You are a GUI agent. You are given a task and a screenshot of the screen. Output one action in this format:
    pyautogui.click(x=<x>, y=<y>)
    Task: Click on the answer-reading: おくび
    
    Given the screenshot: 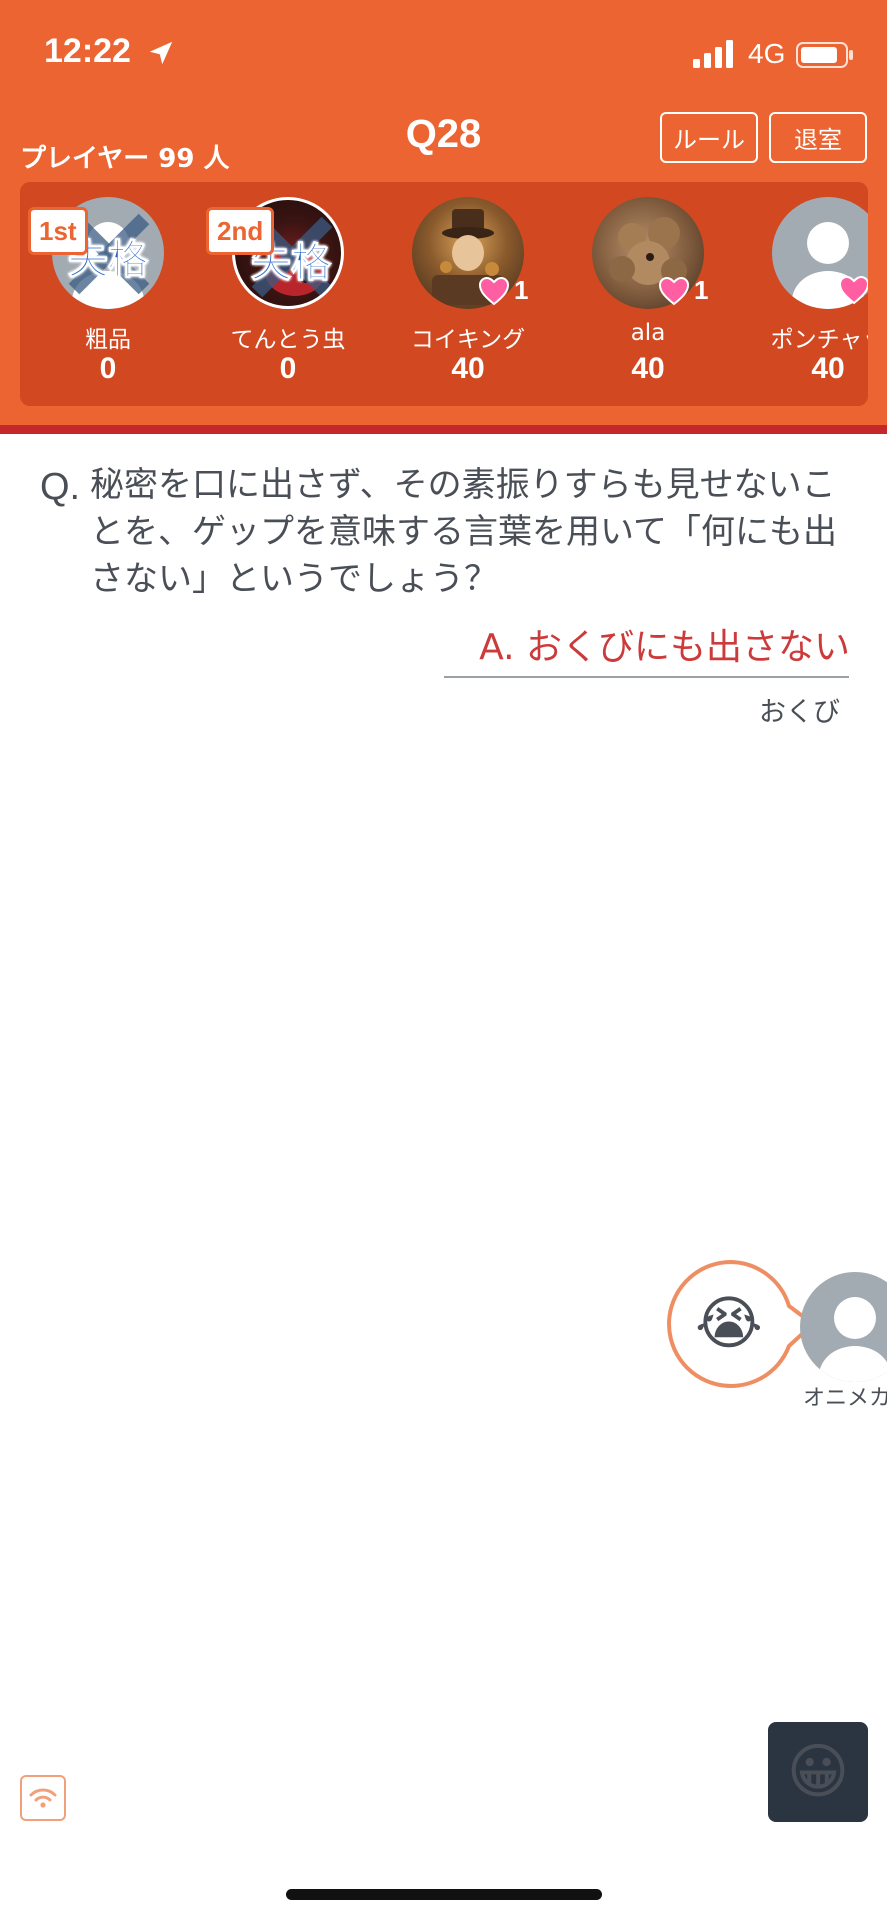 What is the action you would take?
    pyautogui.click(x=799, y=712)
    